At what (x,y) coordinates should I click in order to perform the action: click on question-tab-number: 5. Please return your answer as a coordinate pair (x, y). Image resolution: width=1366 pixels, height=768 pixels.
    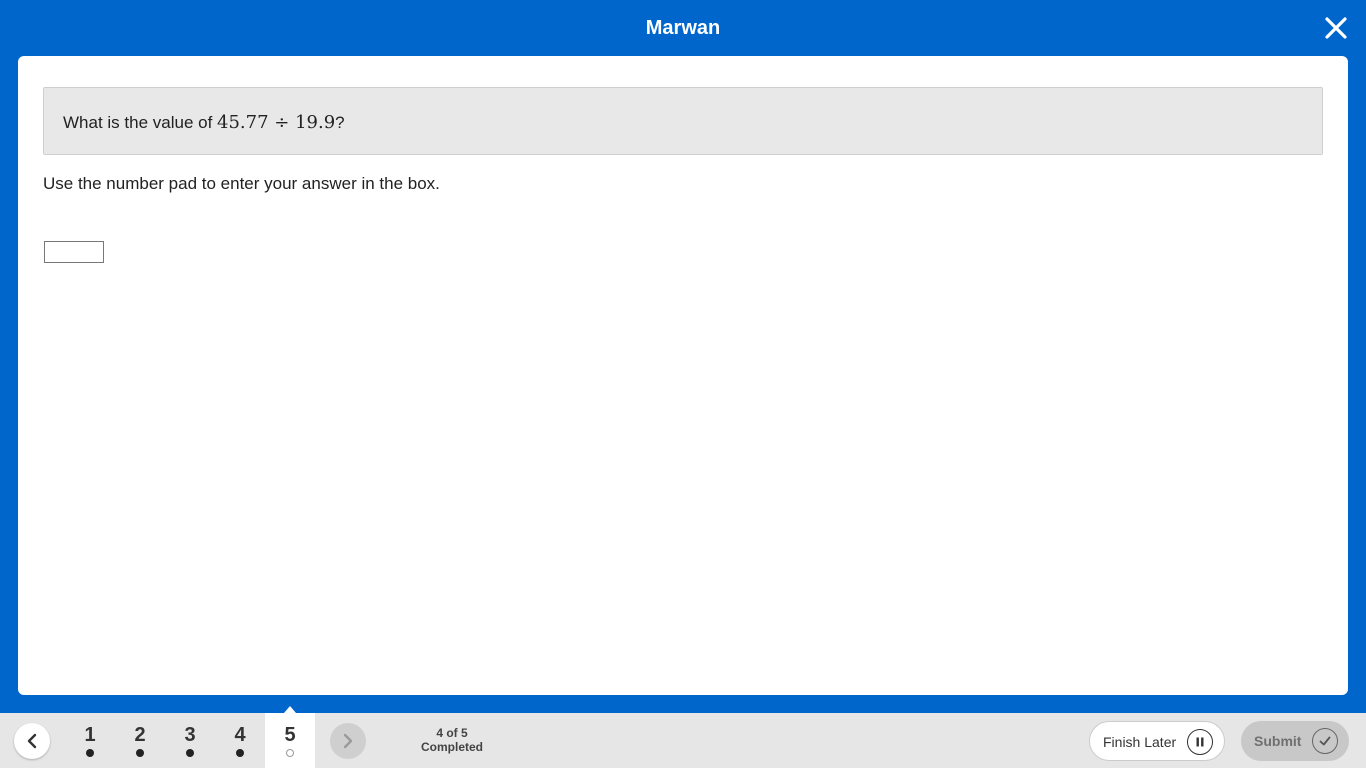
    Looking at the image, I should click on (290, 735).